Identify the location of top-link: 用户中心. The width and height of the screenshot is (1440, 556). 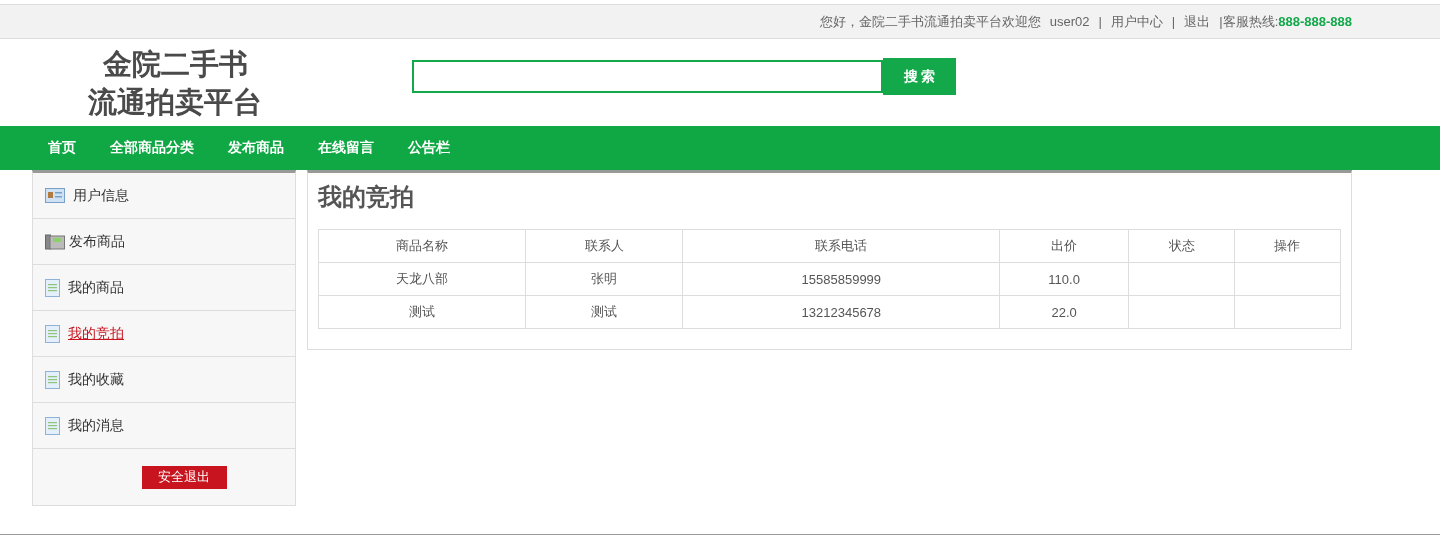
(1136, 21).